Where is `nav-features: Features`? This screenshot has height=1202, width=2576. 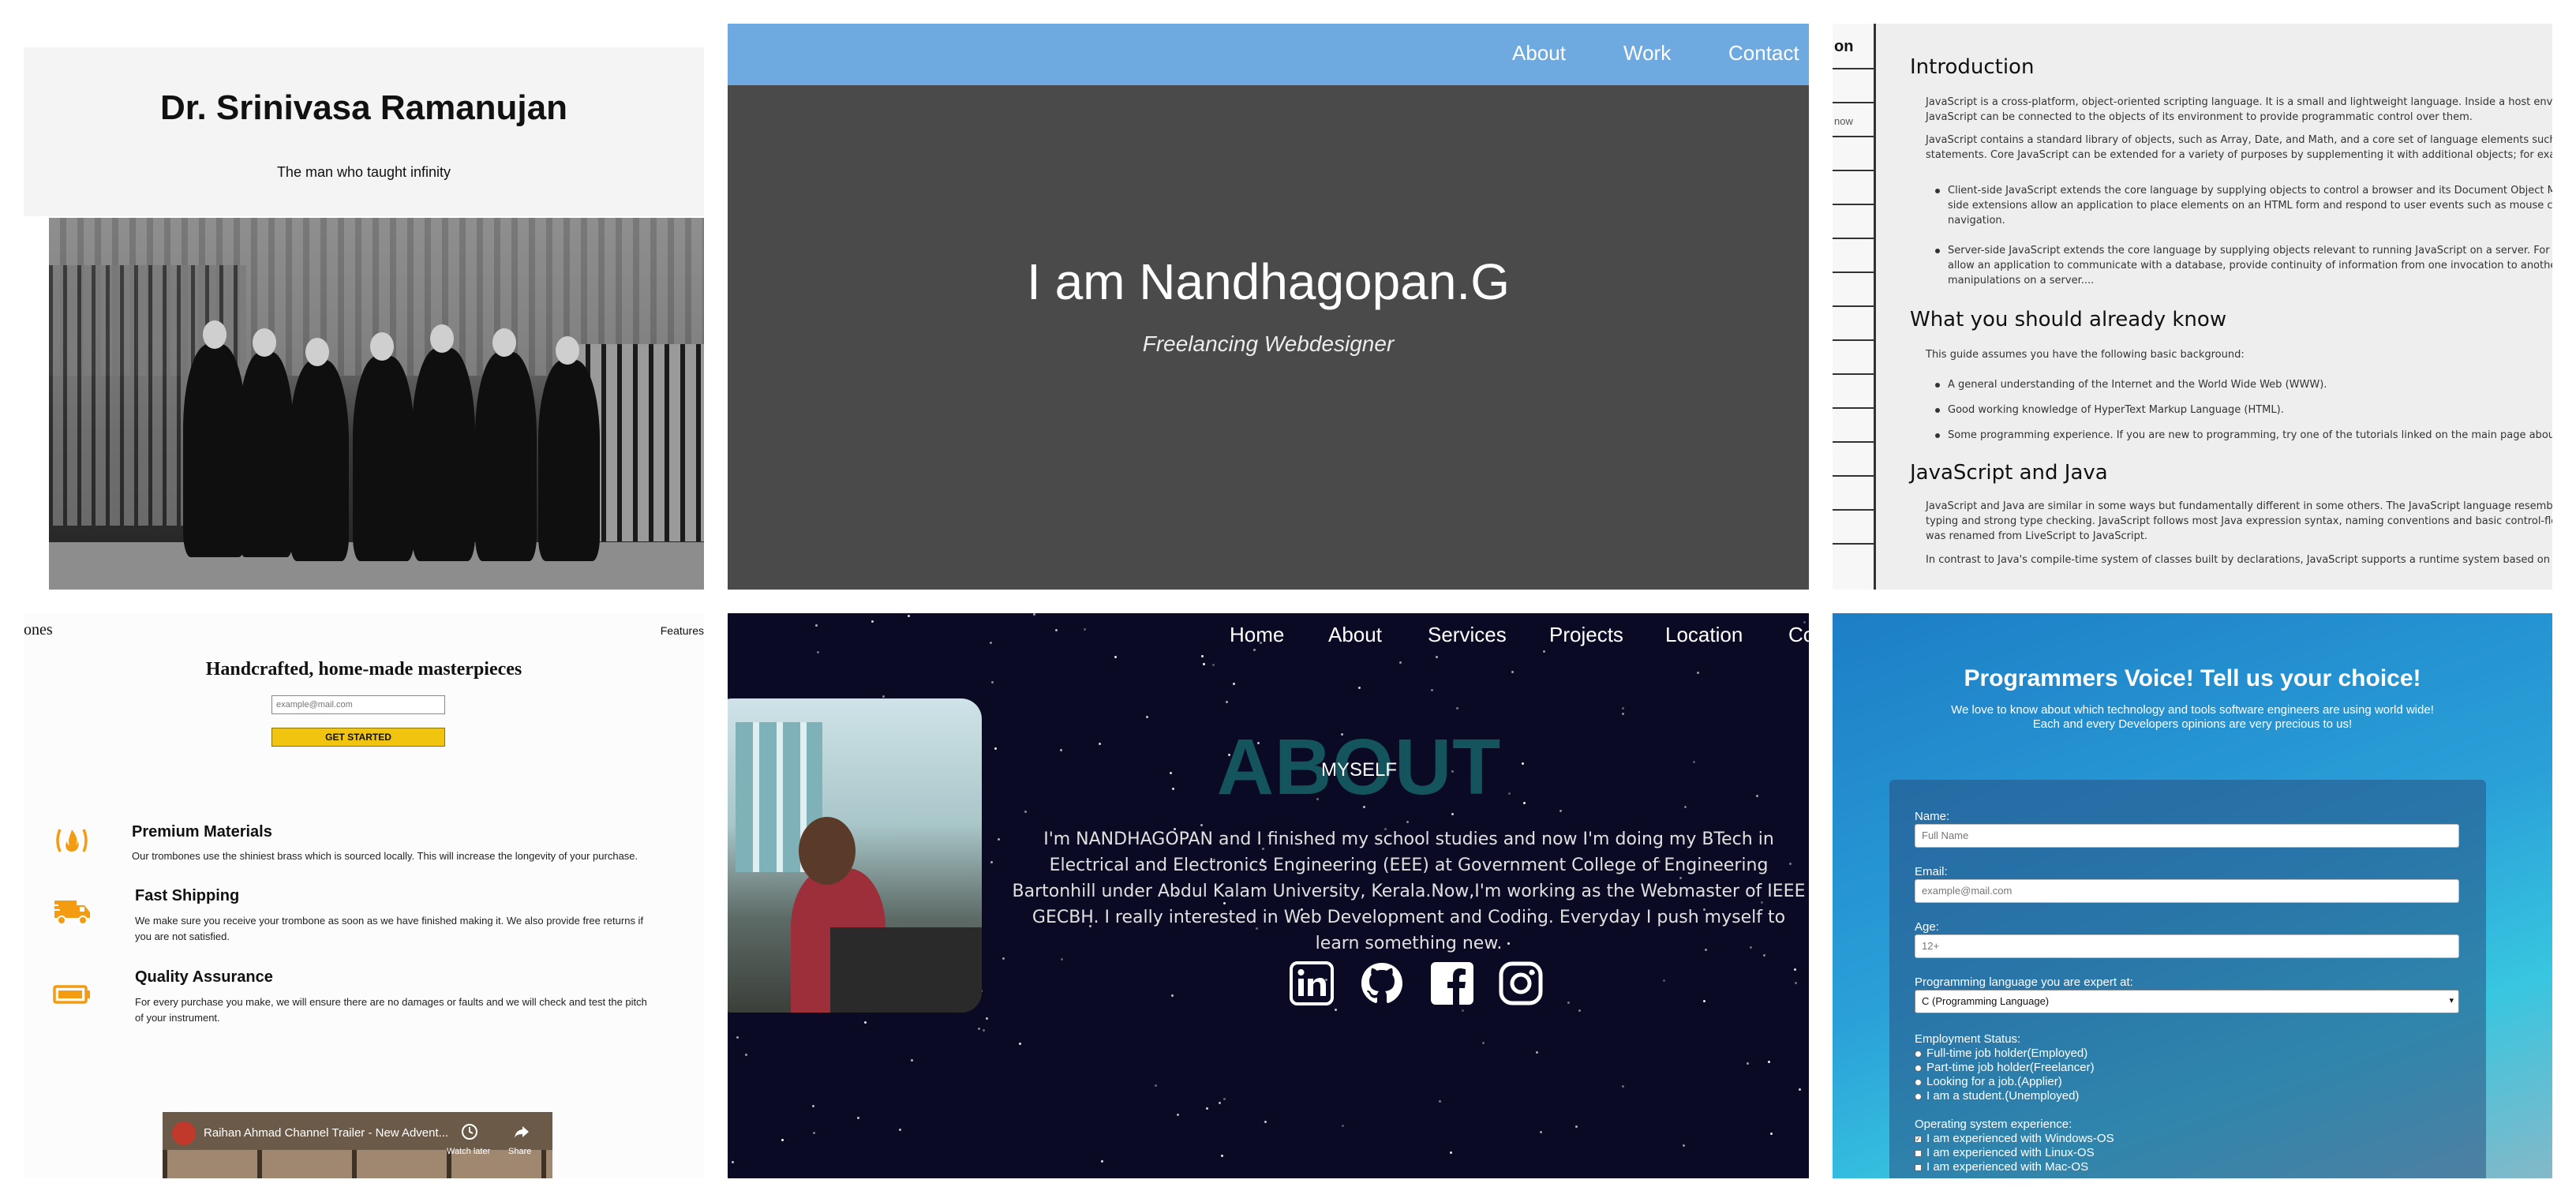
nav-features: Features is located at coordinates (682, 630).